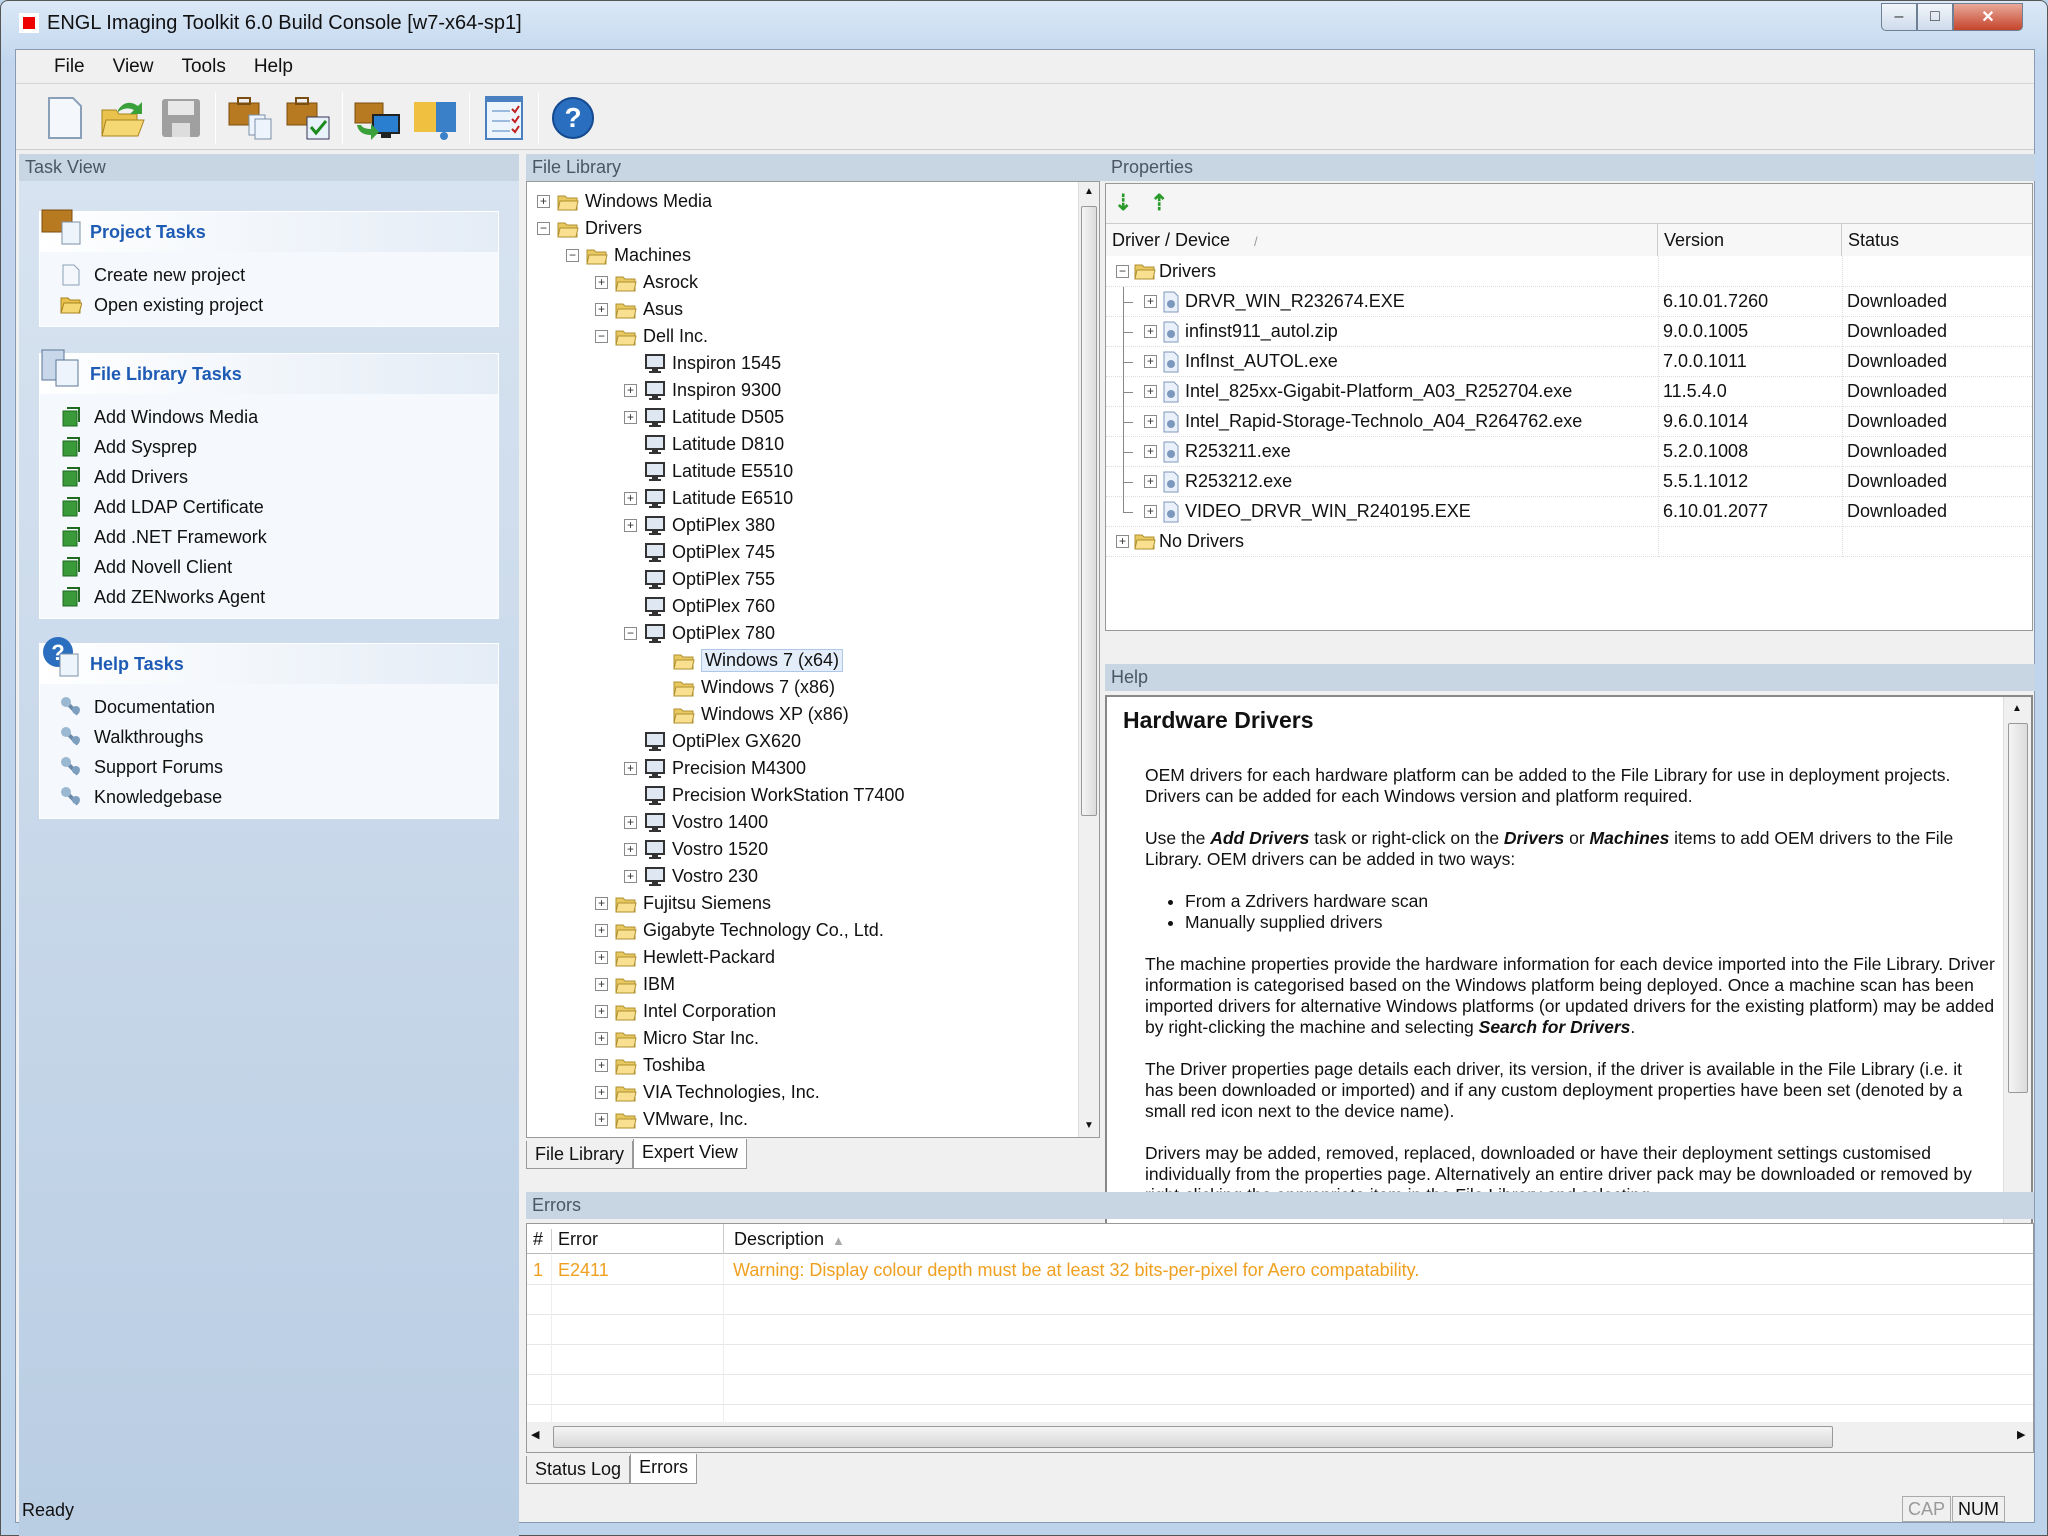 Image resolution: width=2048 pixels, height=1536 pixels. I want to click on tree-node: Vostro 1400, so click(706, 822).